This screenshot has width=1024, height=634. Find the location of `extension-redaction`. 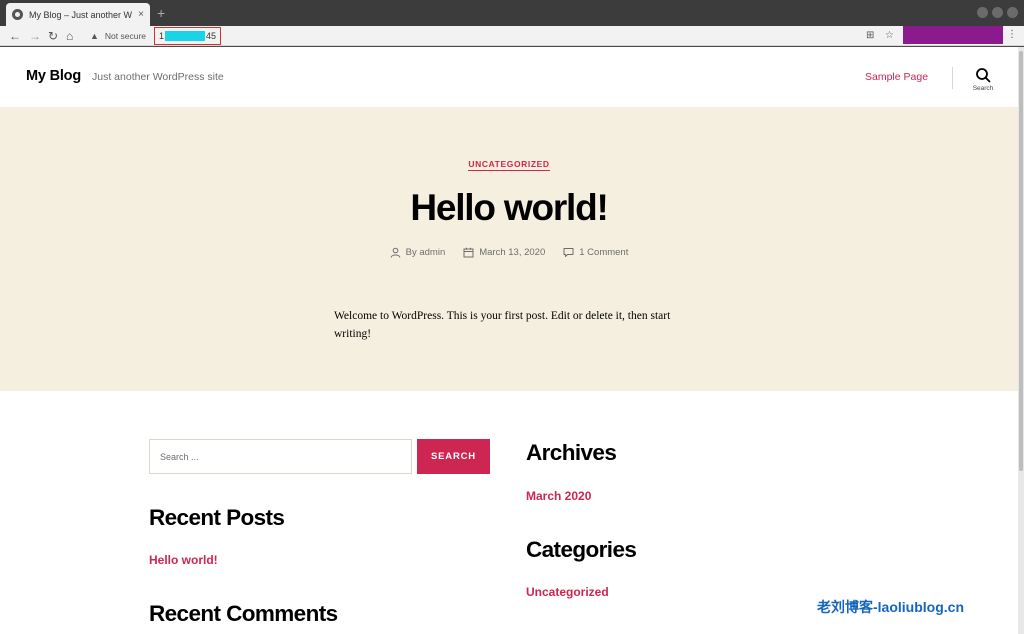

extension-redaction is located at coordinates (953, 35).